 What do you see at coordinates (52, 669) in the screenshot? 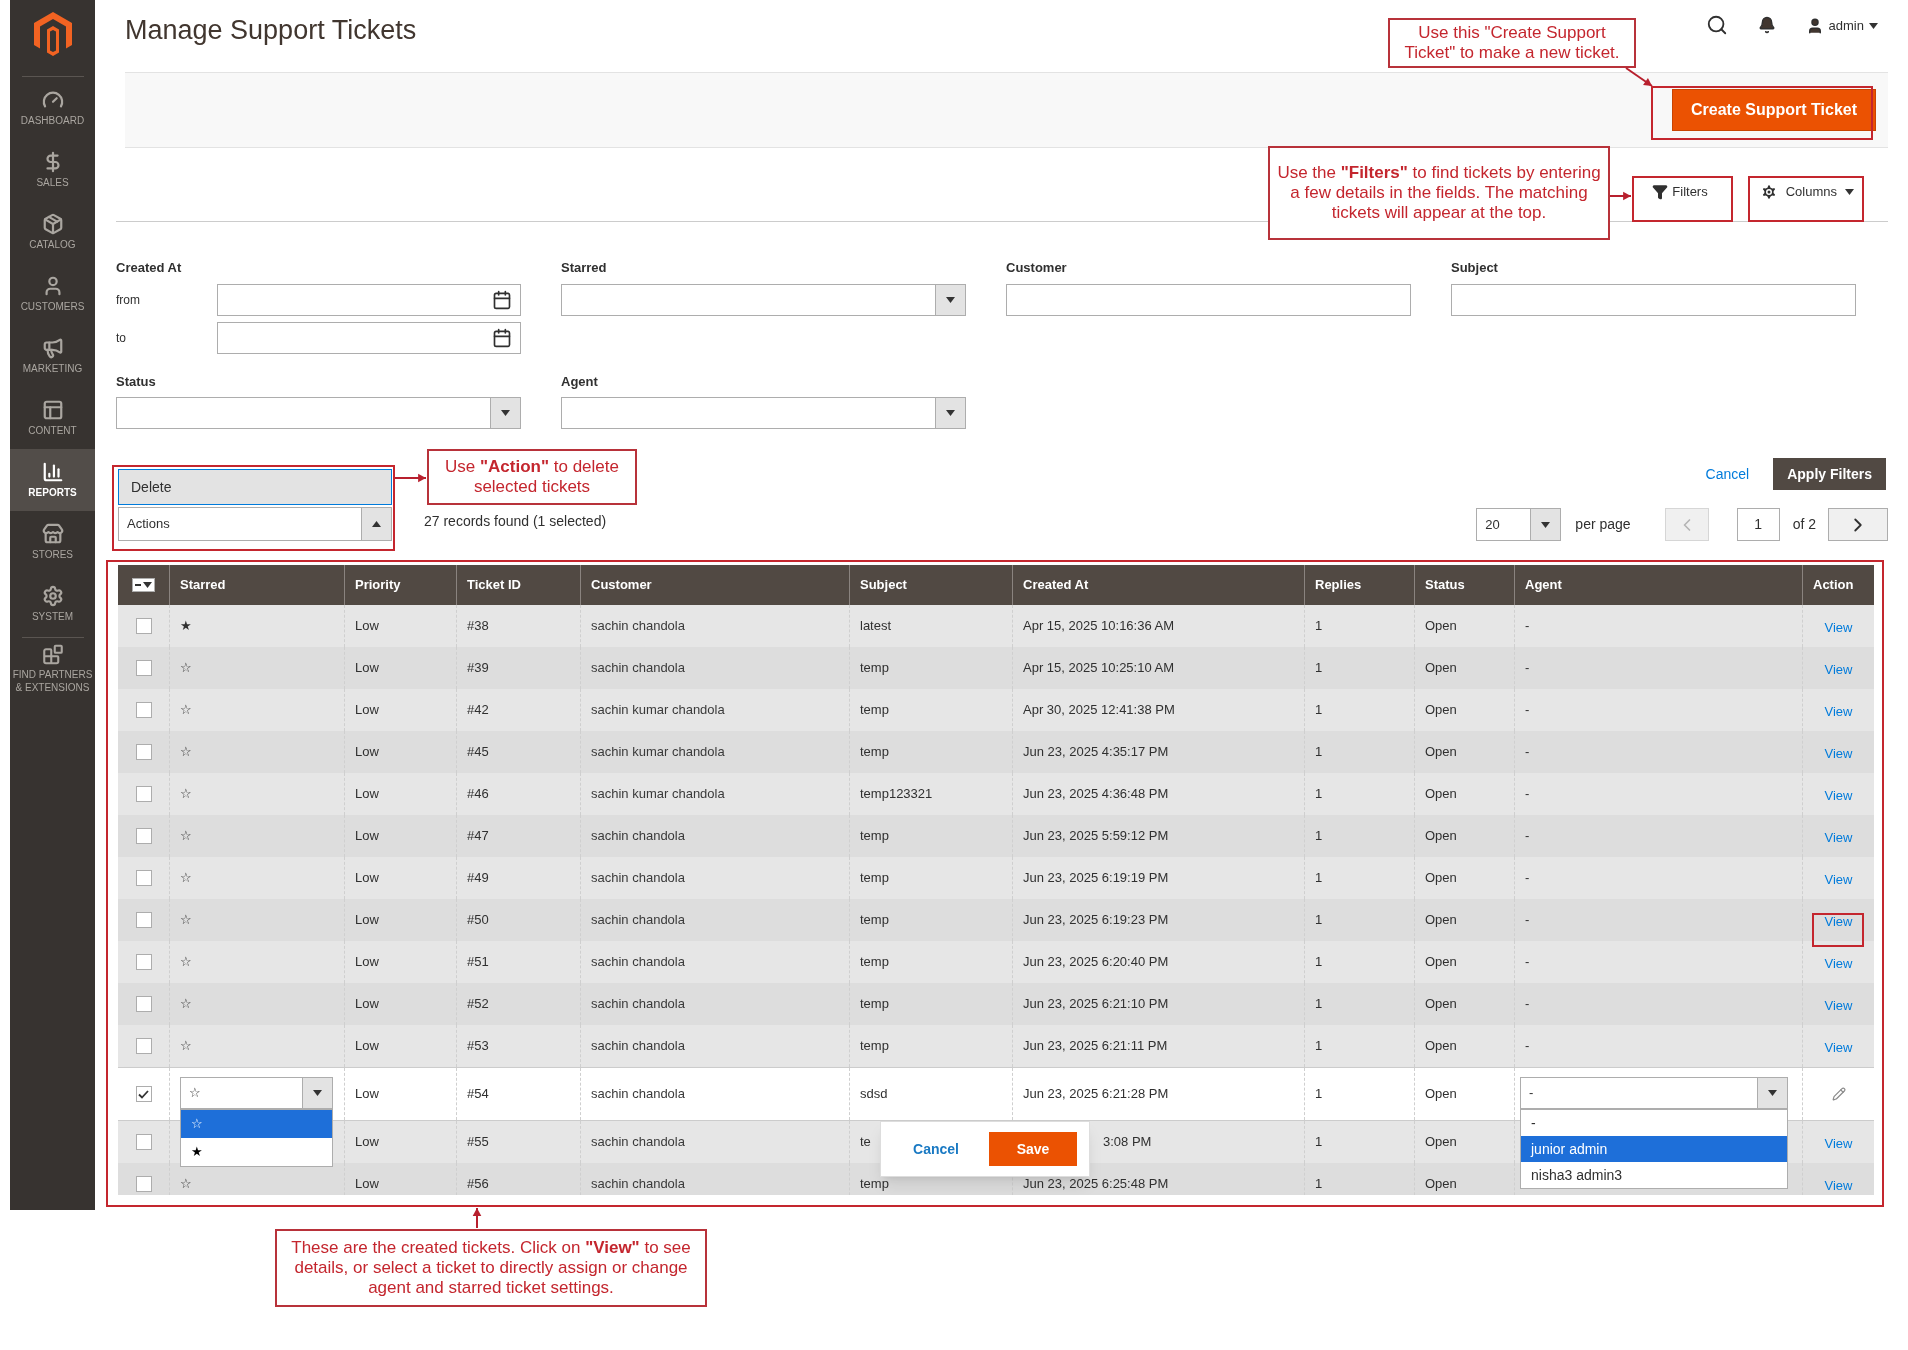
I see `sidebar-item: FIND PARTNERS & EXTENSIONS` at bounding box center [52, 669].